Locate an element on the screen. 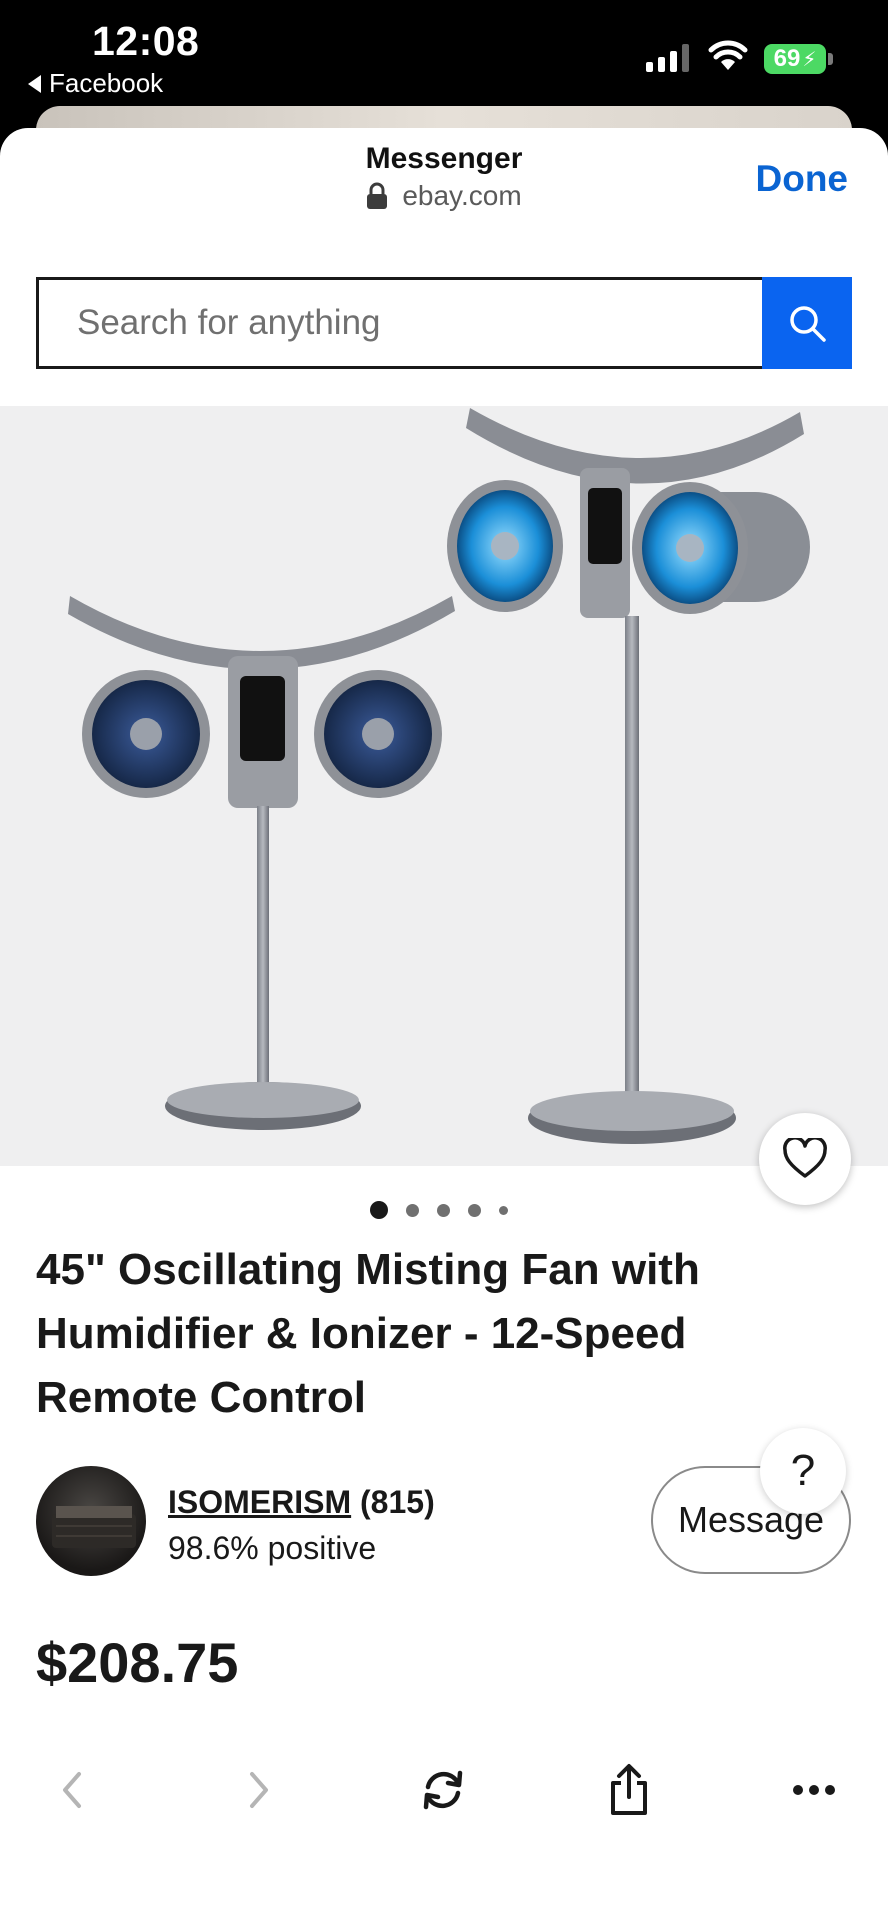 The image size is (888, 1920). forward-icon is located at coordinates (259, 1790).